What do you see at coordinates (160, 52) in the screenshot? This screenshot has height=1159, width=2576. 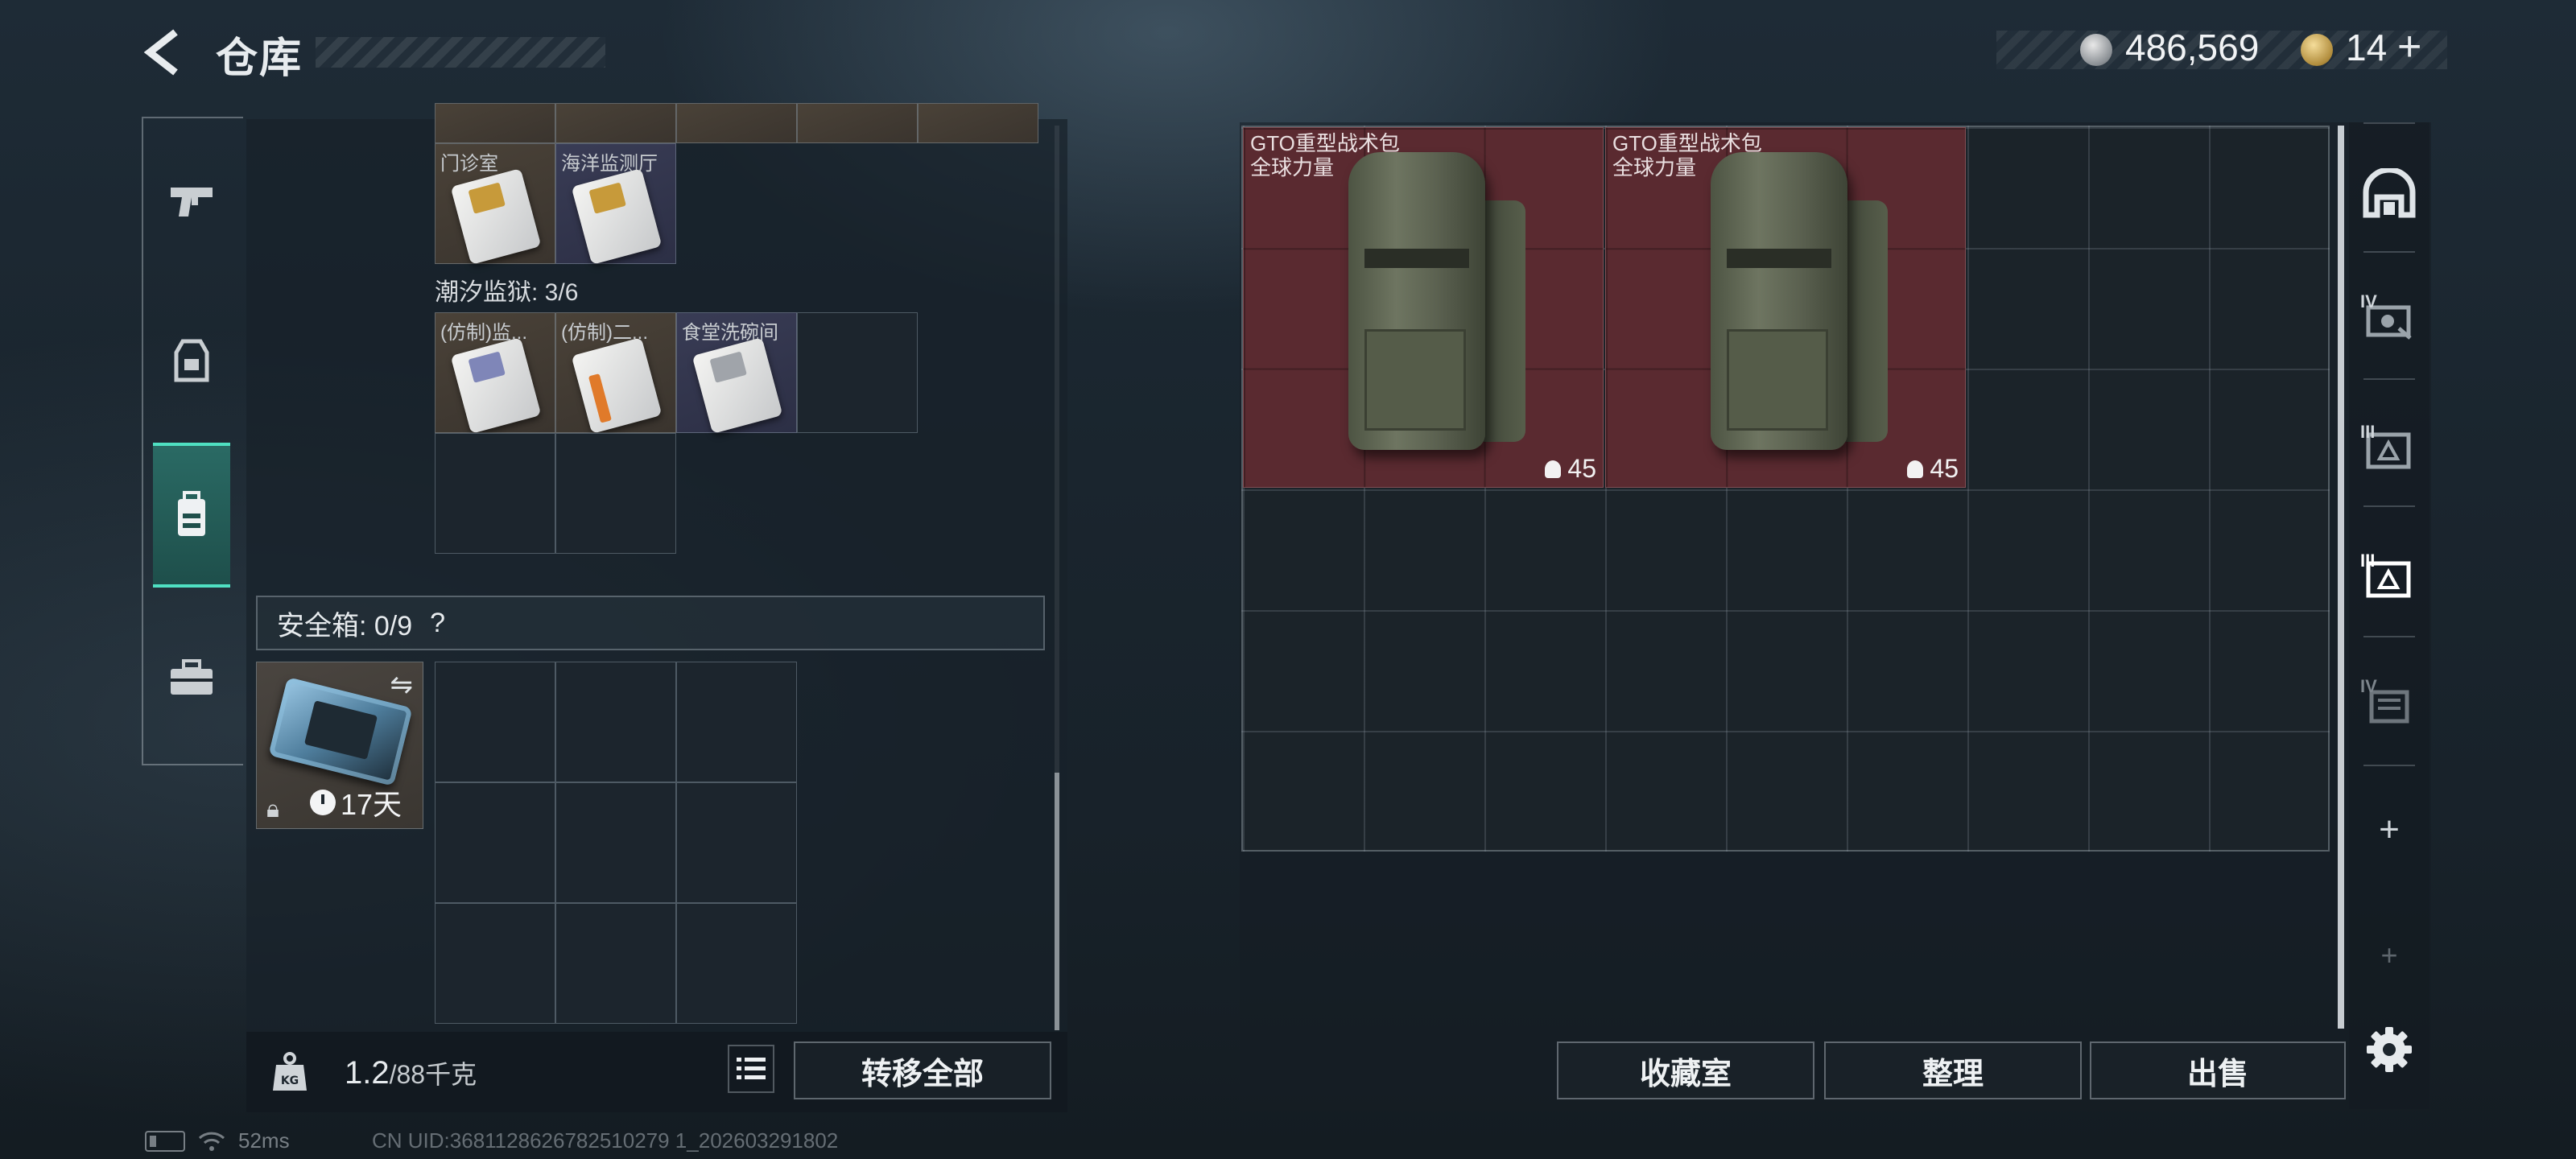 I see `chevron-left-icon` at bounding box center [160, 52].